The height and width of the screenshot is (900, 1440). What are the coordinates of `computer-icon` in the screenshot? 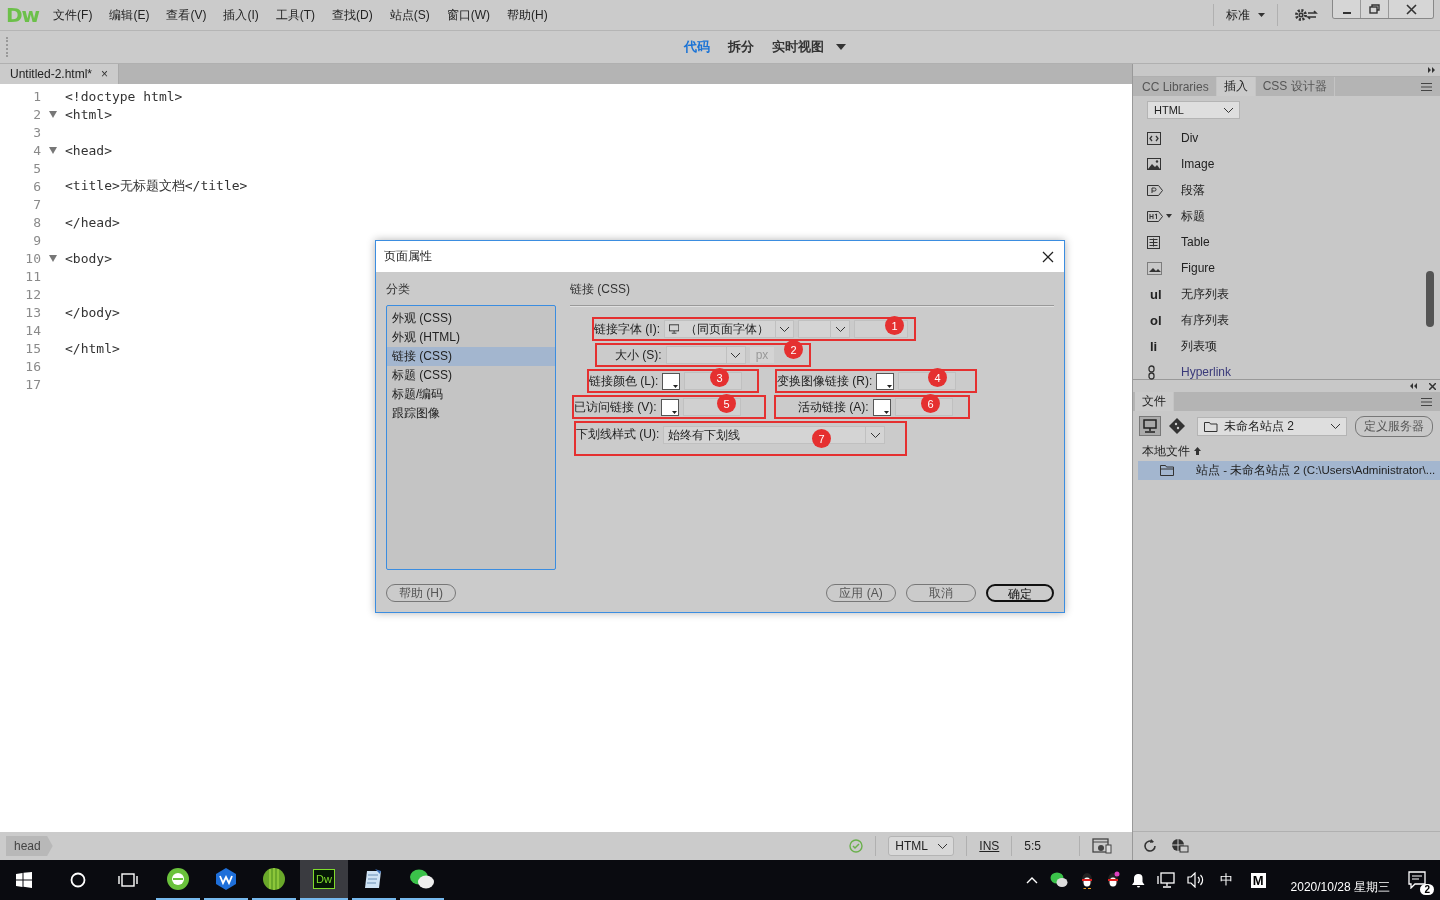 It's located at (1150, 426).